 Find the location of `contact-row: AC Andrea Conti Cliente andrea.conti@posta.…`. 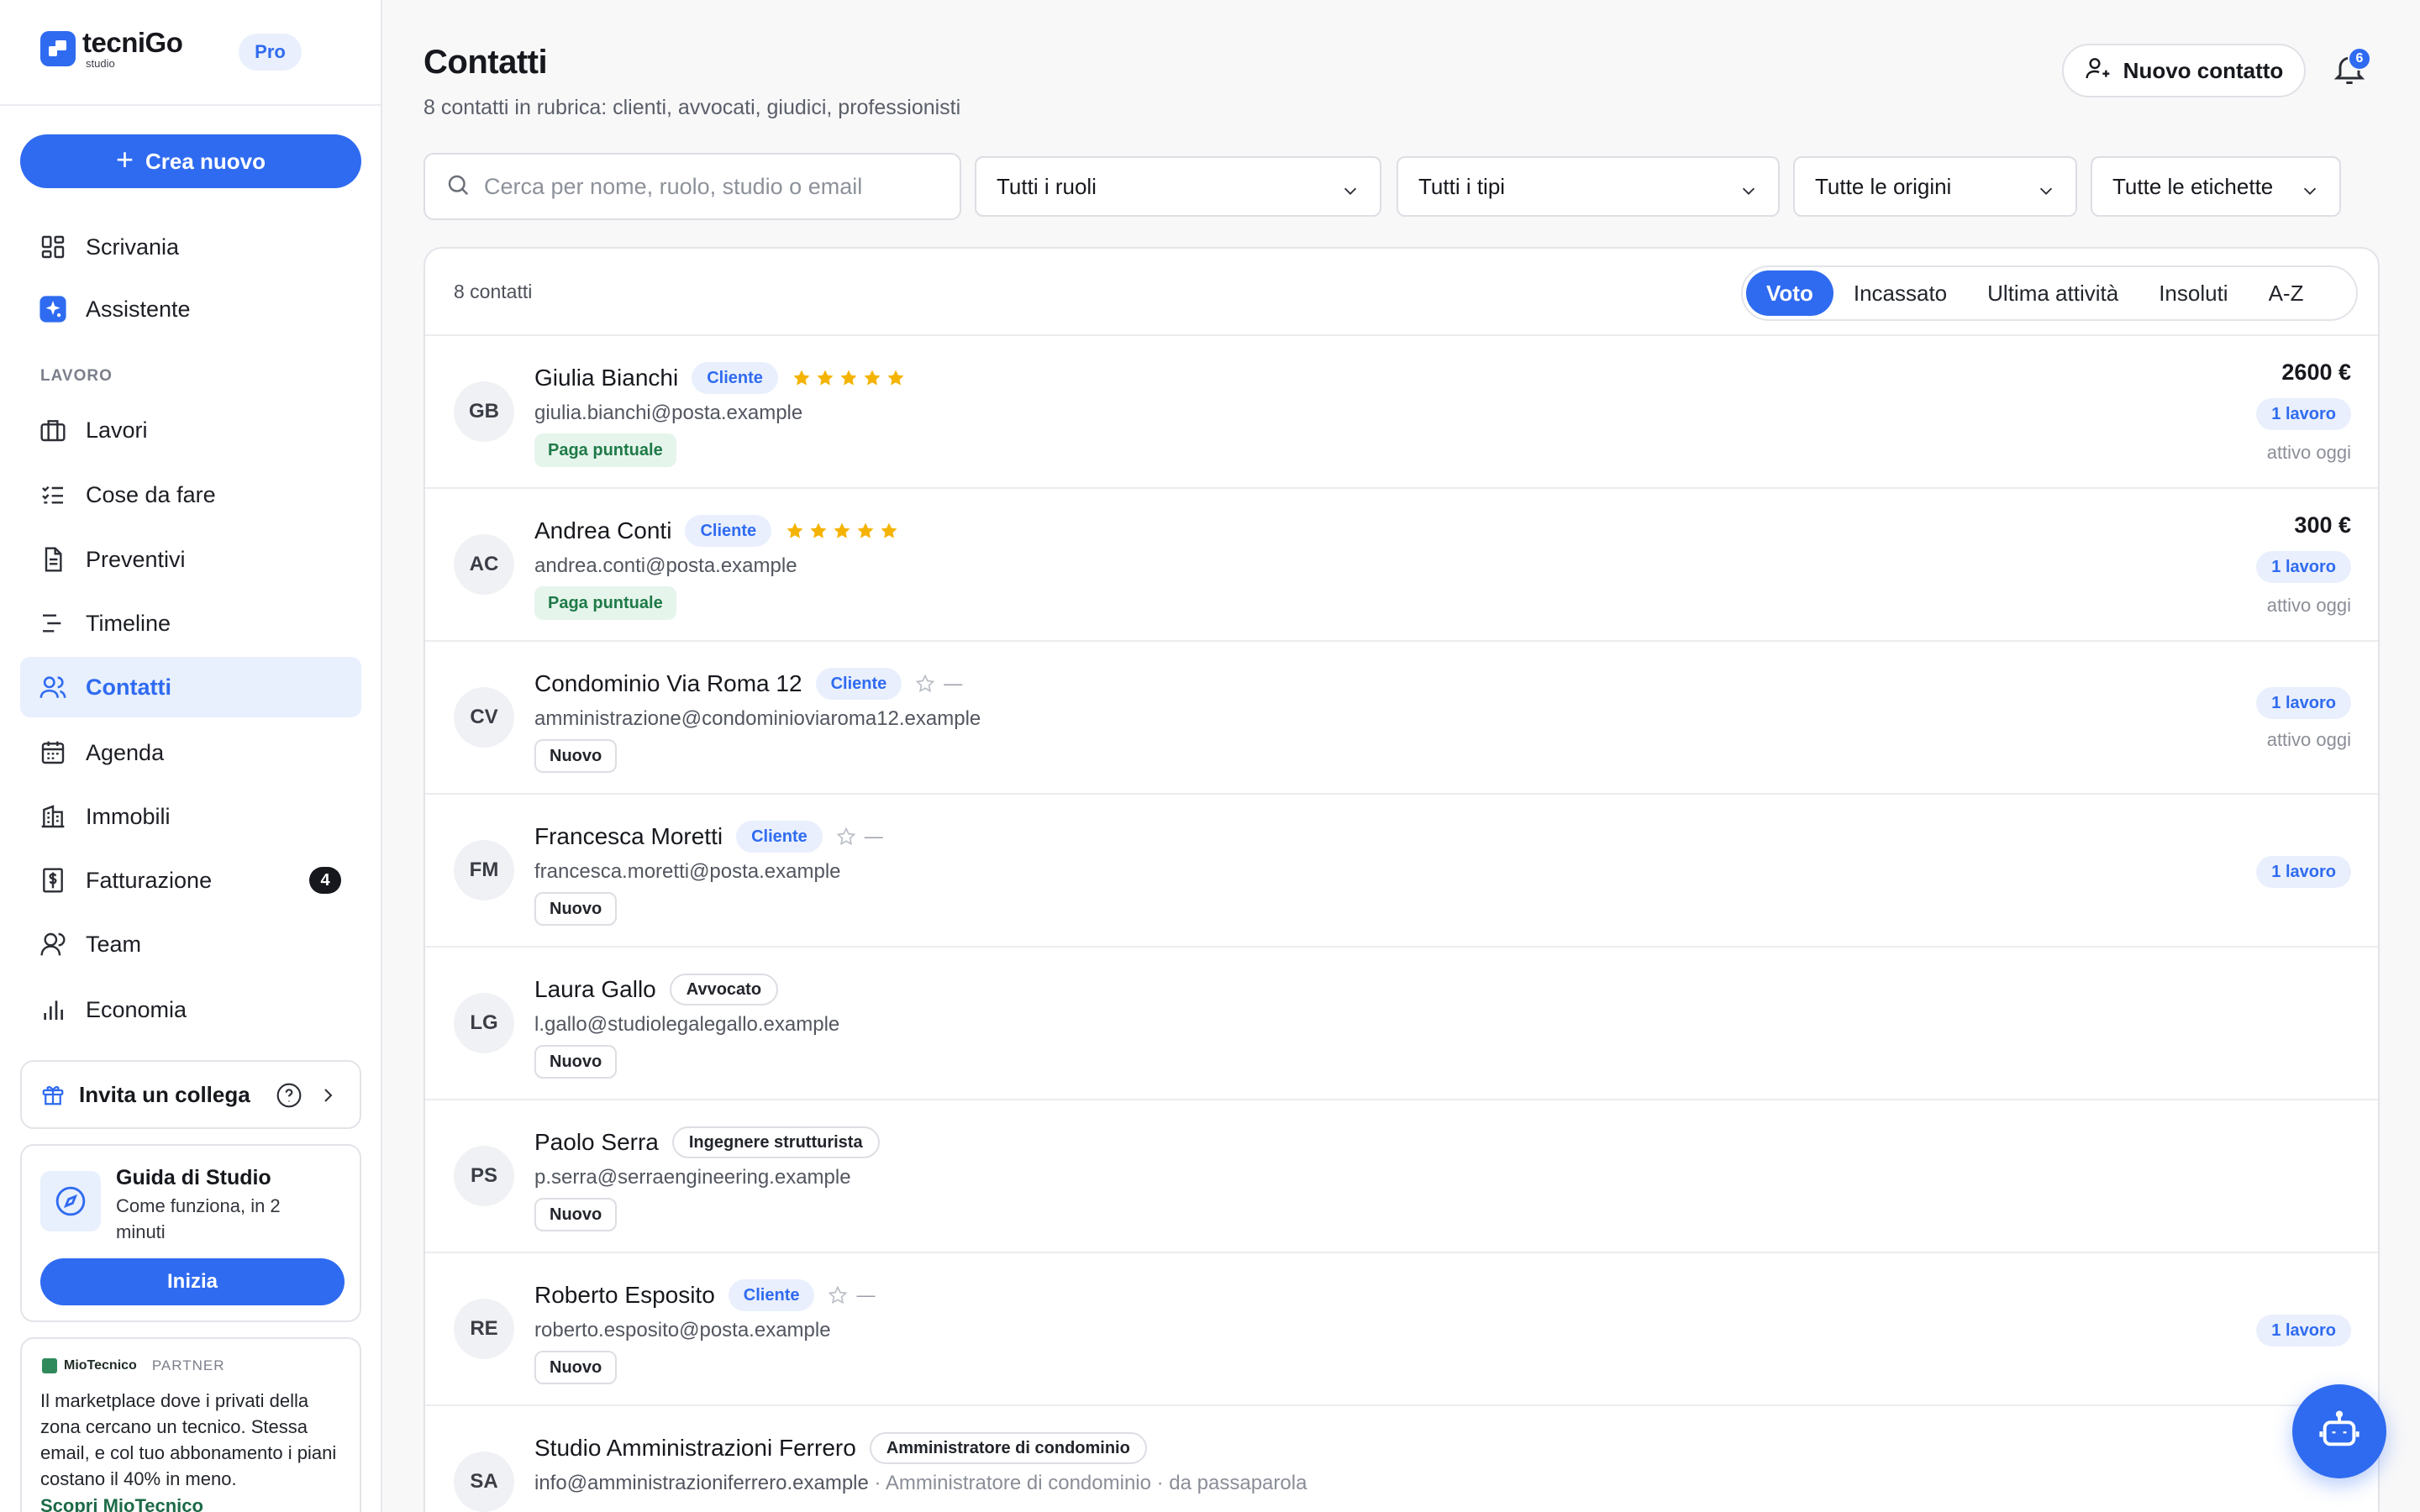

contact-row: AC Andrea Conti Cliente andrea.conti@posta.… is located at coordinates (1402, 565).